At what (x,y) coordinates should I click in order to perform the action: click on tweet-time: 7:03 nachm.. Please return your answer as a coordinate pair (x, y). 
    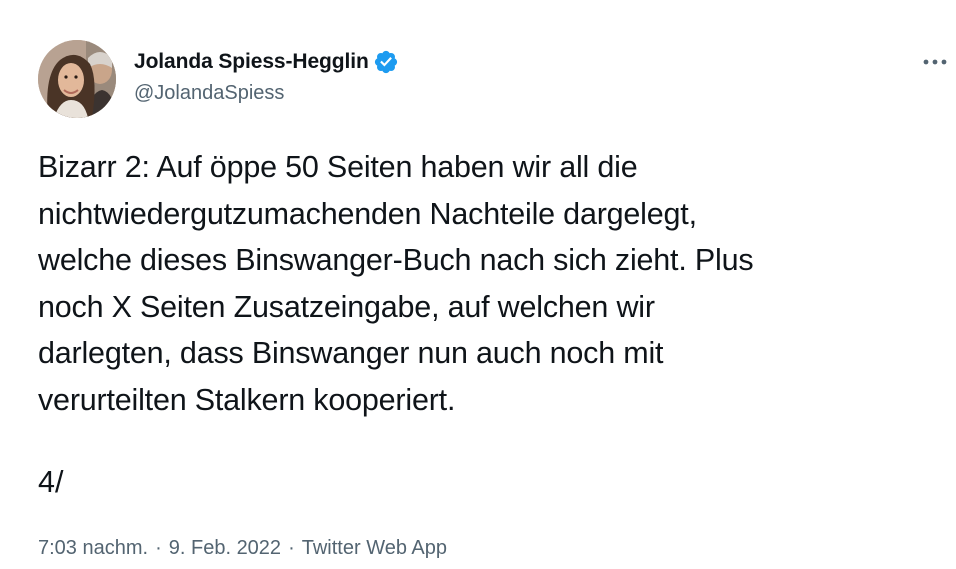
    Looking at the image, I should click on (93, 548).